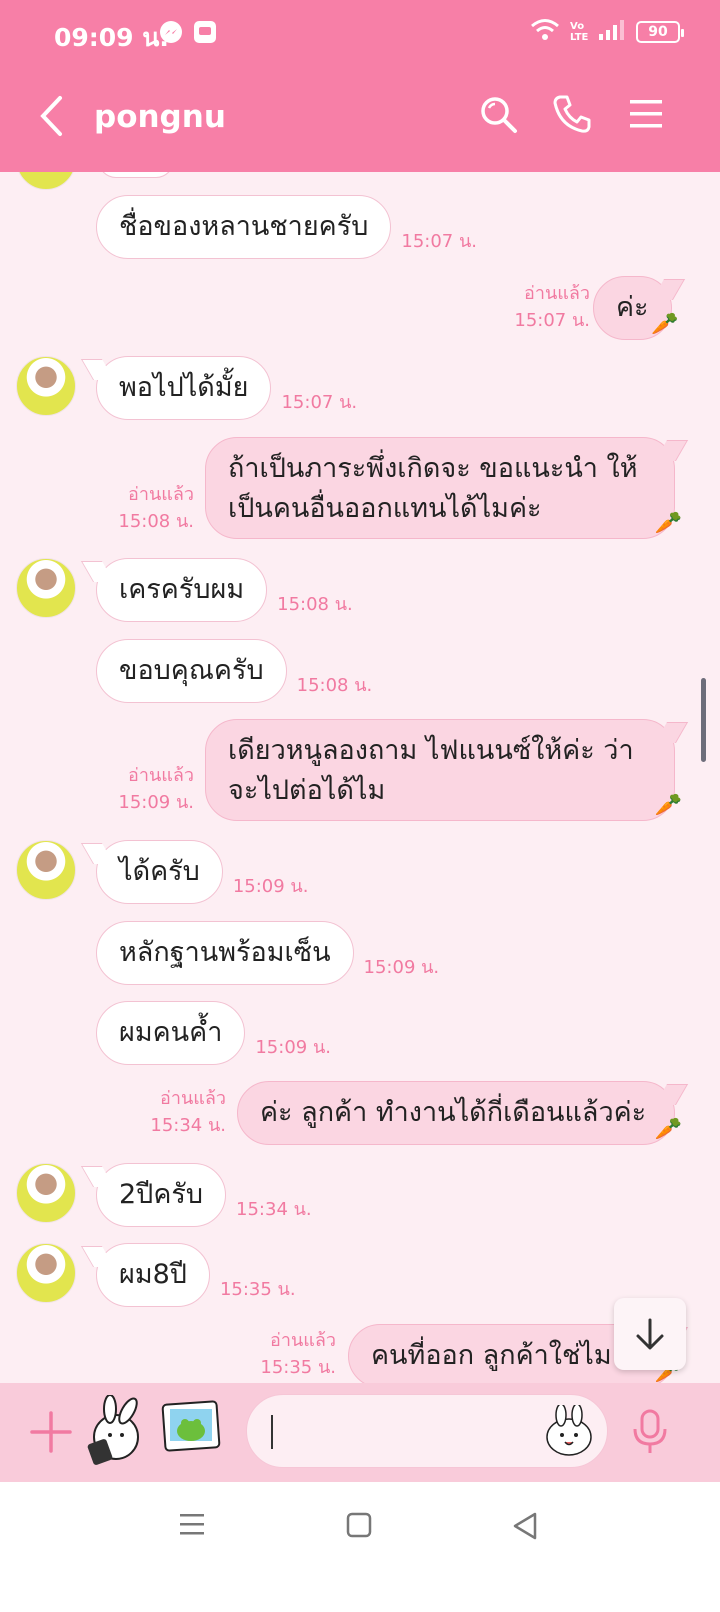 Image resolution: width=720 pixels, height=1612 pixels. I want to click on message-text: หลักฐานพร้อมเซ็น, so click(225, 952).